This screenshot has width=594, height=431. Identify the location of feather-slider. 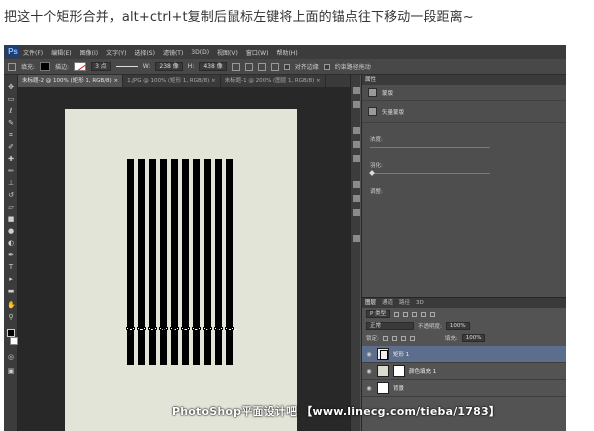
(430, 173).